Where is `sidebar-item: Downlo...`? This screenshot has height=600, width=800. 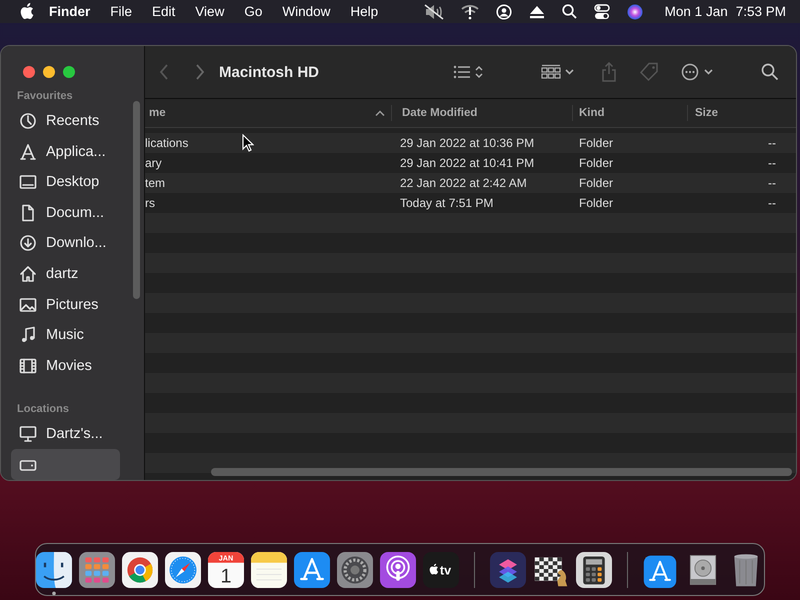 sidebar-item: Downlo... is located at coordinates (65, 243).